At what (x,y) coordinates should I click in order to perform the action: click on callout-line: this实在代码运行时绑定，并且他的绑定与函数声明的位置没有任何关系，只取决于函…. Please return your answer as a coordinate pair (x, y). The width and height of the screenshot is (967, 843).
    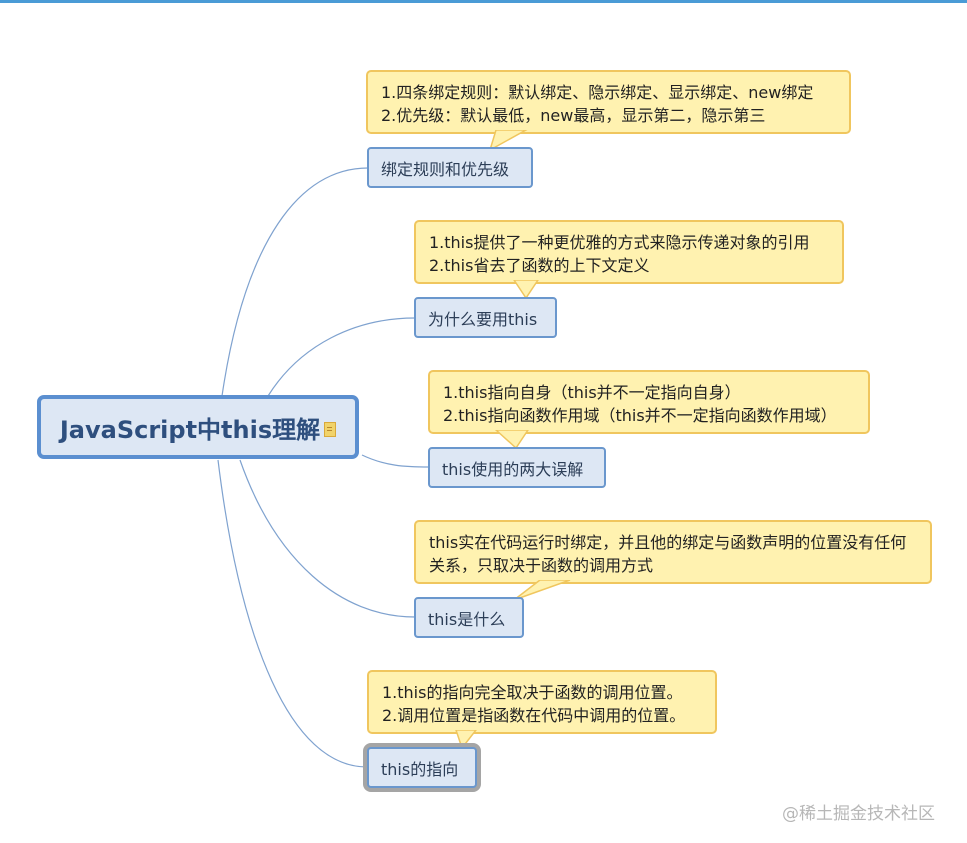
    Looking at the image, I should click on (668, 554).